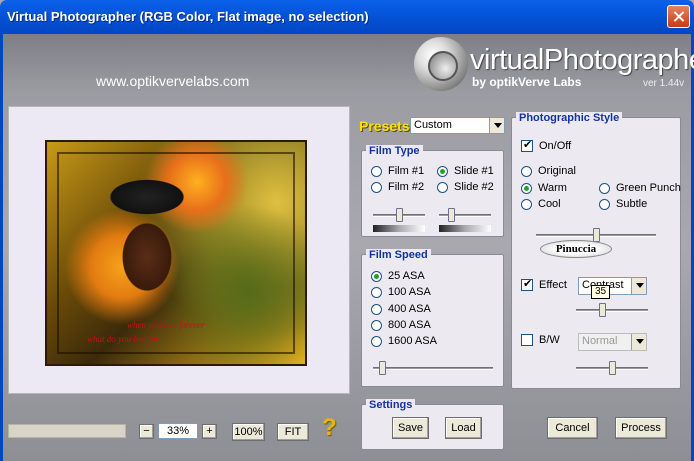  I want to click on effect-slider, so click(612, 310).